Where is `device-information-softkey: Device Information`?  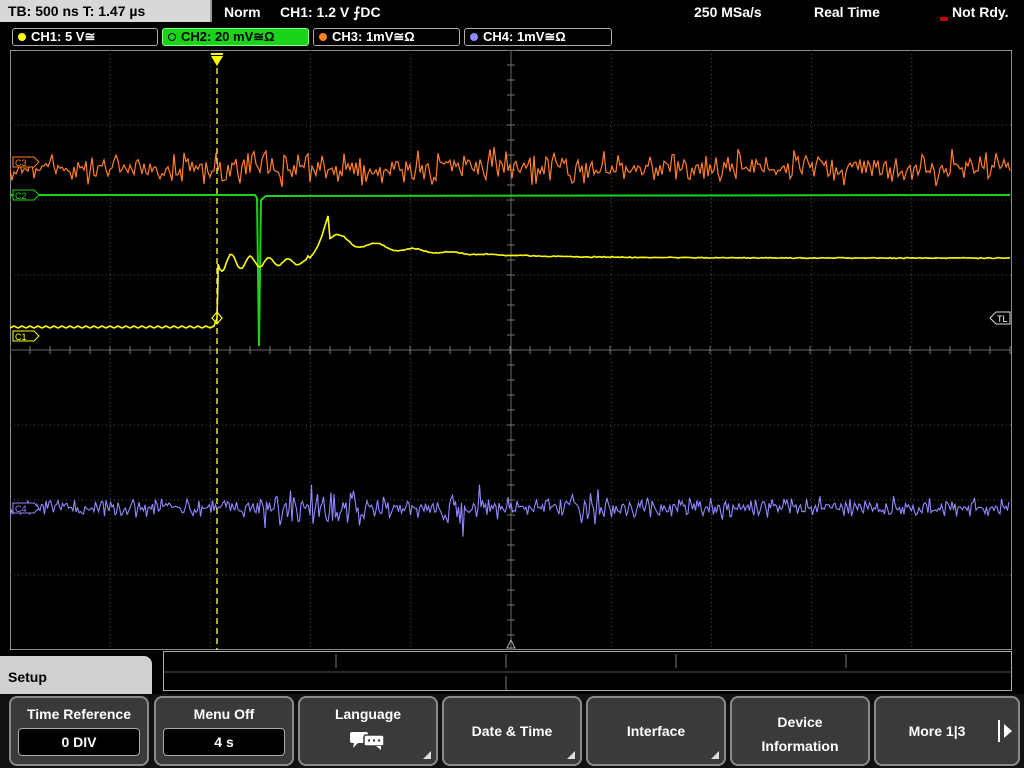
device-information-softkey: Device Information is located at coordinates (800, 731).